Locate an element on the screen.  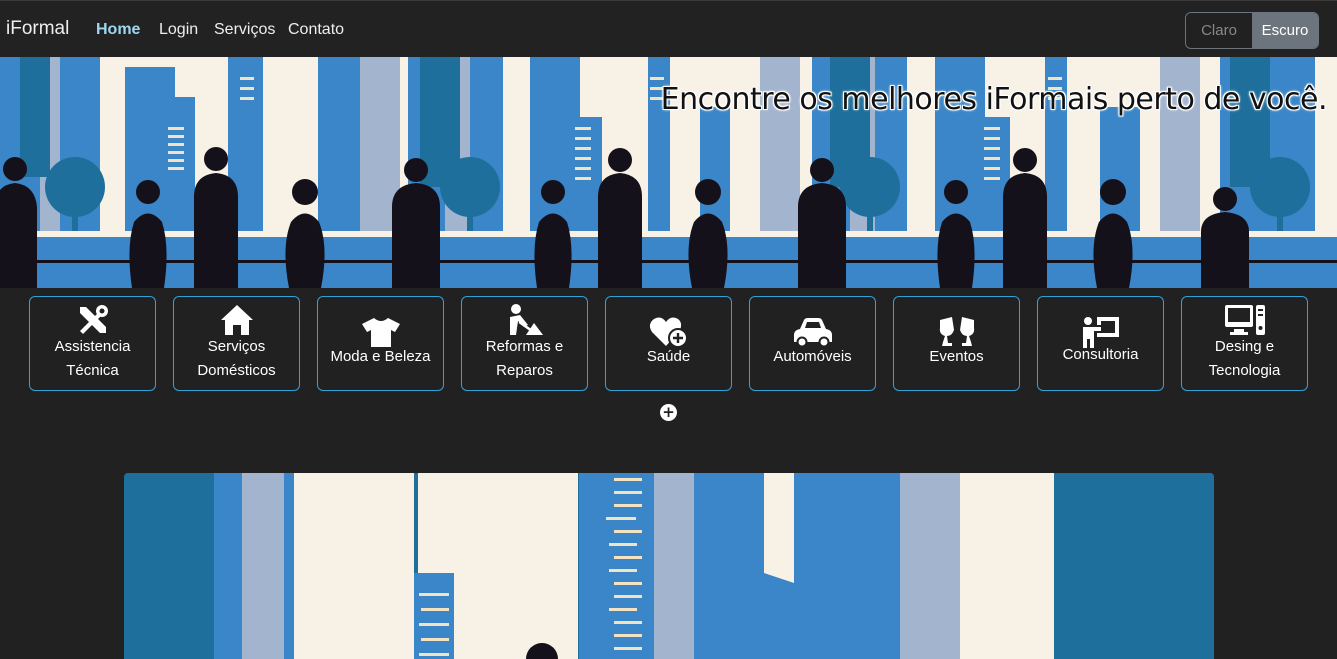
theme-dark-button: Escuro is located at coordinates (1285, 30).